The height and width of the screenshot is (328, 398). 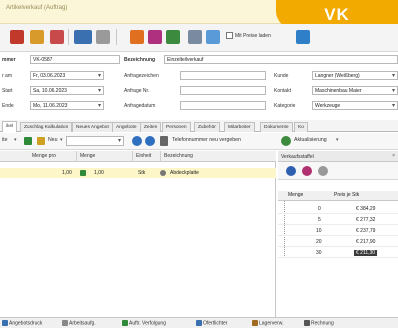 What do you see at coordinates (323, 171) in the screenshot?
I see `eye-icon` at bounding box center [323, 171].